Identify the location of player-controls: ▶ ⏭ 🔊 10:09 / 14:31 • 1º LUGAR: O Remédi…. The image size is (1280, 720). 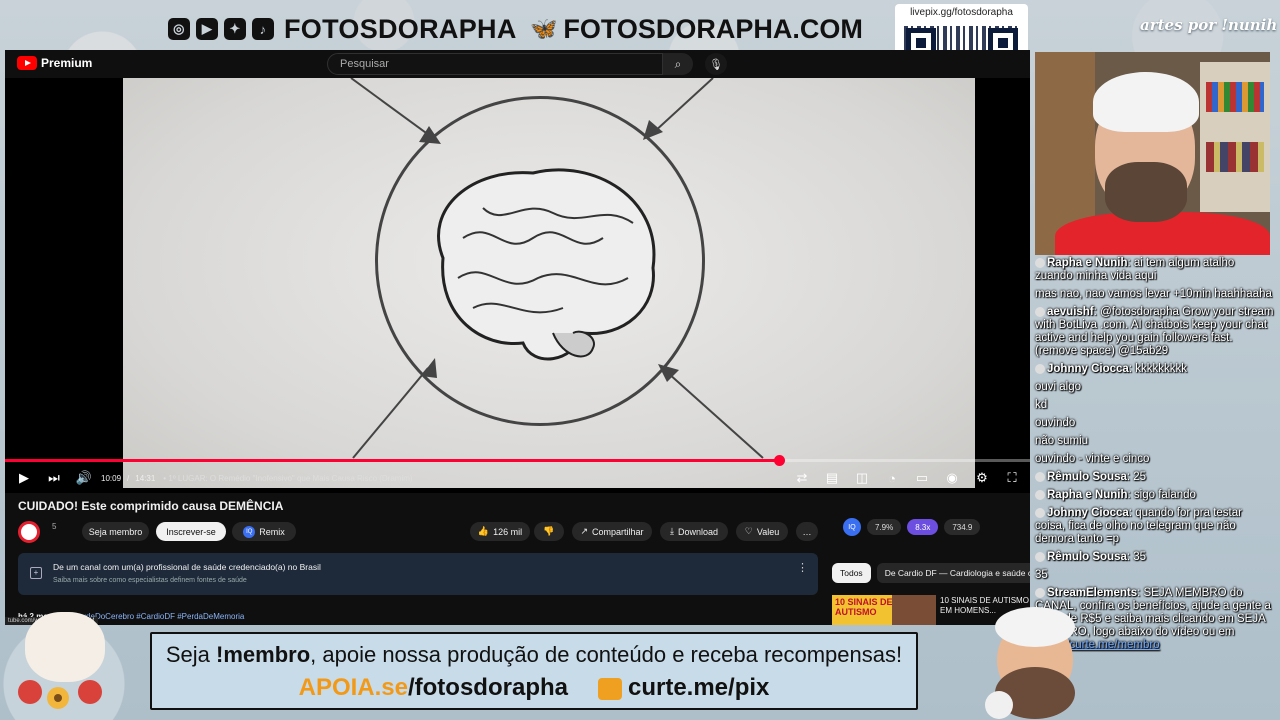
(517, 478).